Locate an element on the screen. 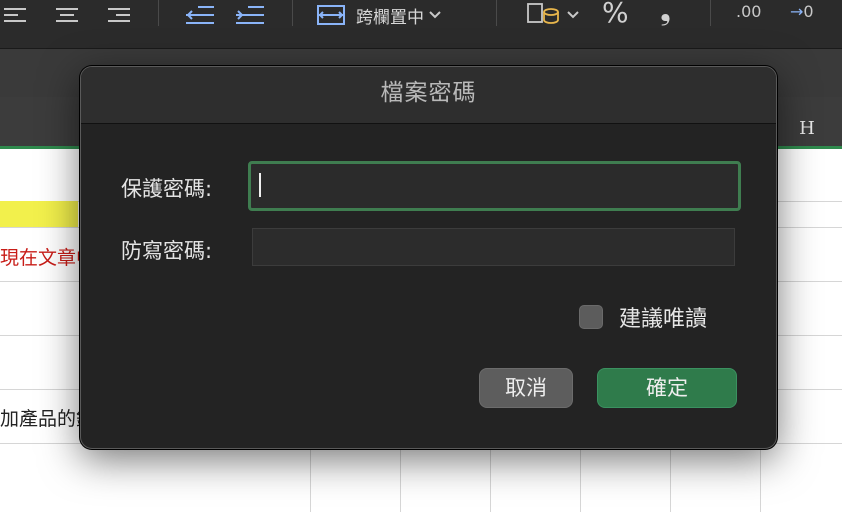 This screenshot has width=842, height=512. arrow-right-icon: → is located at coordinates (797, 11).